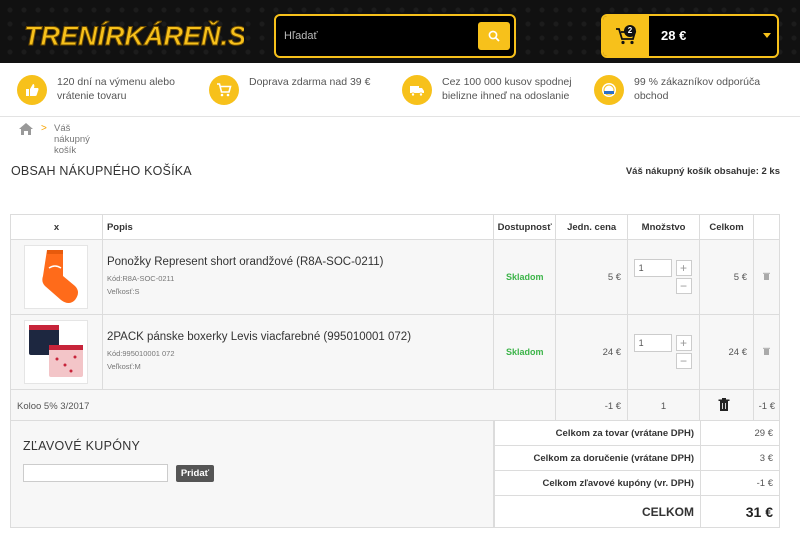 This screenshot has width=800, height=536. I want to click on search-button, so click(494, 36).